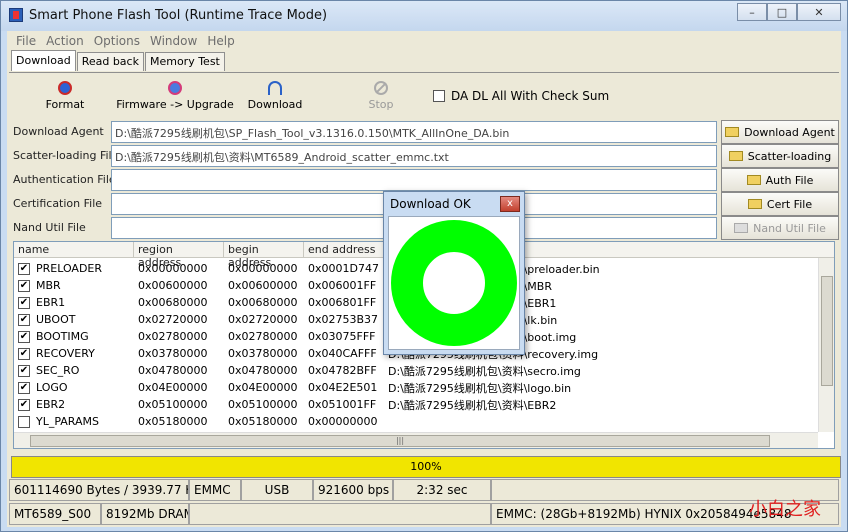 The width and height of the screenshot is (848, 532). I want to click on region-address-cell: 0x05180000, so click(173, 421).